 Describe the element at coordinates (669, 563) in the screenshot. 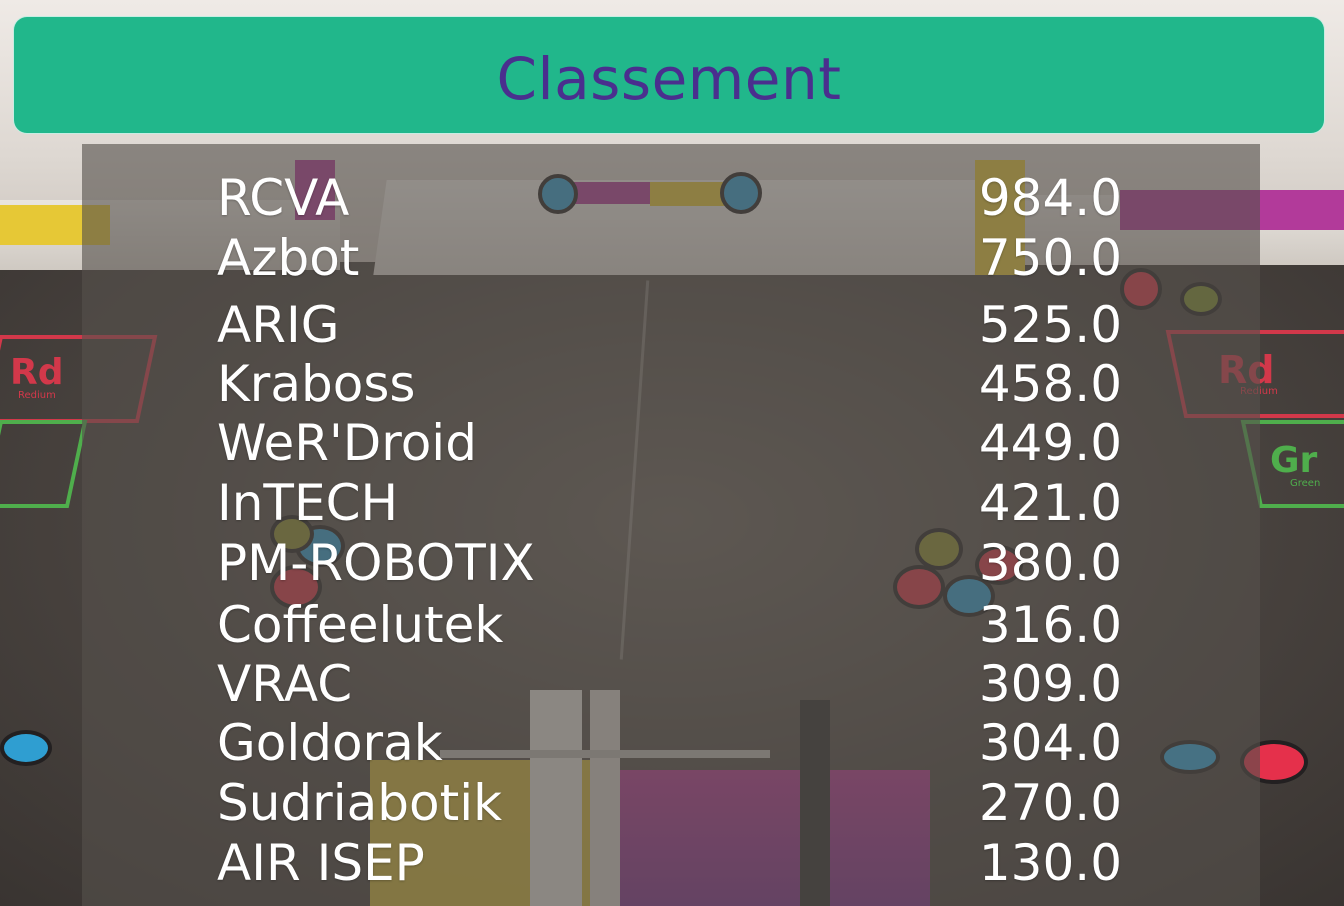

I see `standings-row: PM-ROBOTIX 380.0` at that location.